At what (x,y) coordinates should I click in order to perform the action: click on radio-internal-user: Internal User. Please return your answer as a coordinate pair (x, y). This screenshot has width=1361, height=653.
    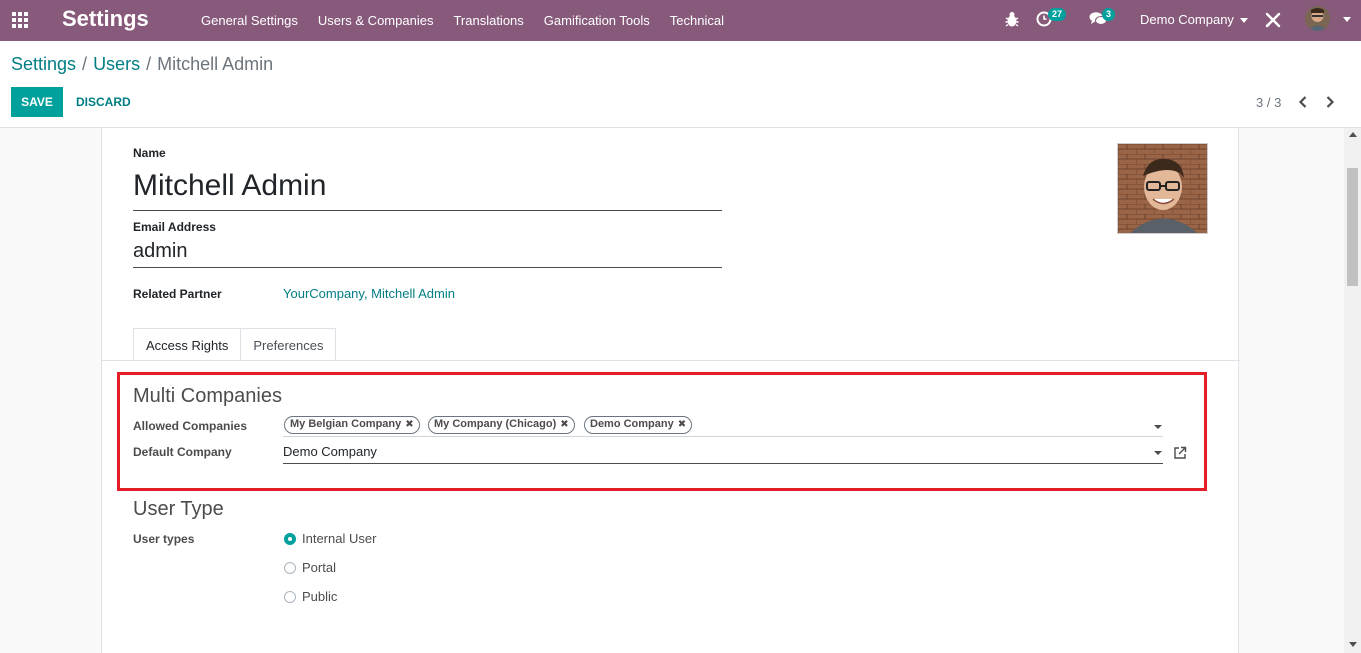
    Looking at the image, I should click on (330, 538).